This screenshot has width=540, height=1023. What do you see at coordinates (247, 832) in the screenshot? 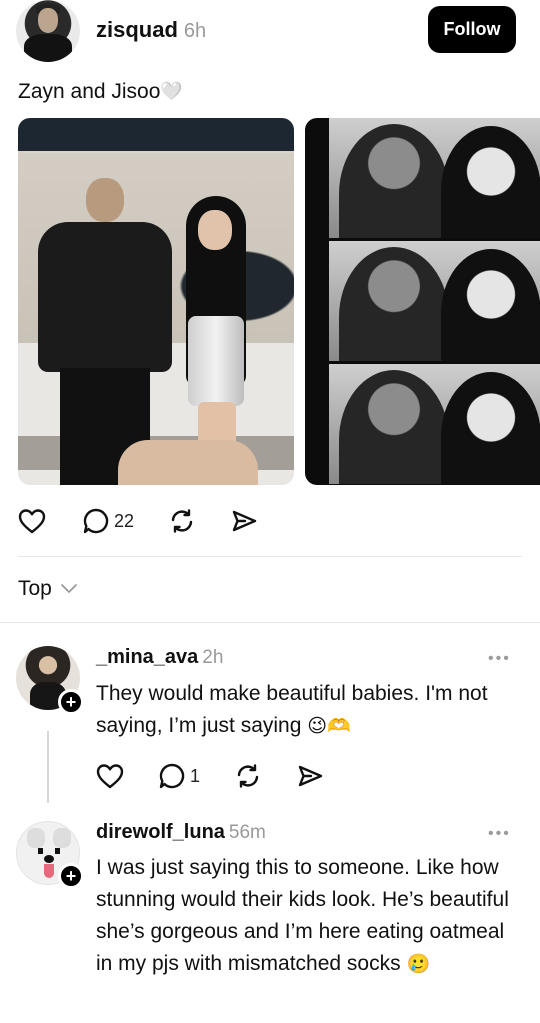
I see `comment-time: 56m` at bounding box center [247, 832].